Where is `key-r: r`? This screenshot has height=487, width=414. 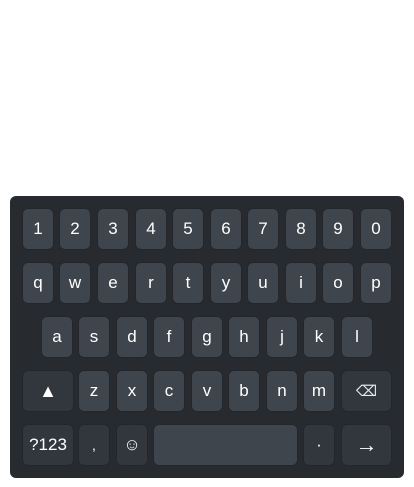 key-r: r is located at coordinates (151, 283).